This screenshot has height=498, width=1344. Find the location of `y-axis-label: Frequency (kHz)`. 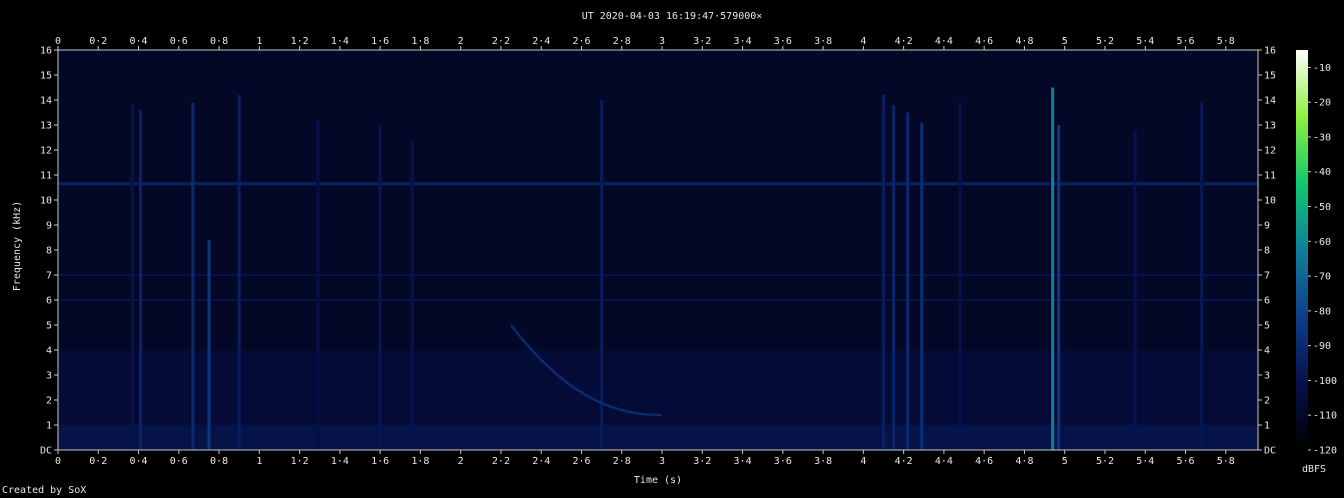

y-axis-label: Frequency (kHz) is located at coordinates (17, 246).